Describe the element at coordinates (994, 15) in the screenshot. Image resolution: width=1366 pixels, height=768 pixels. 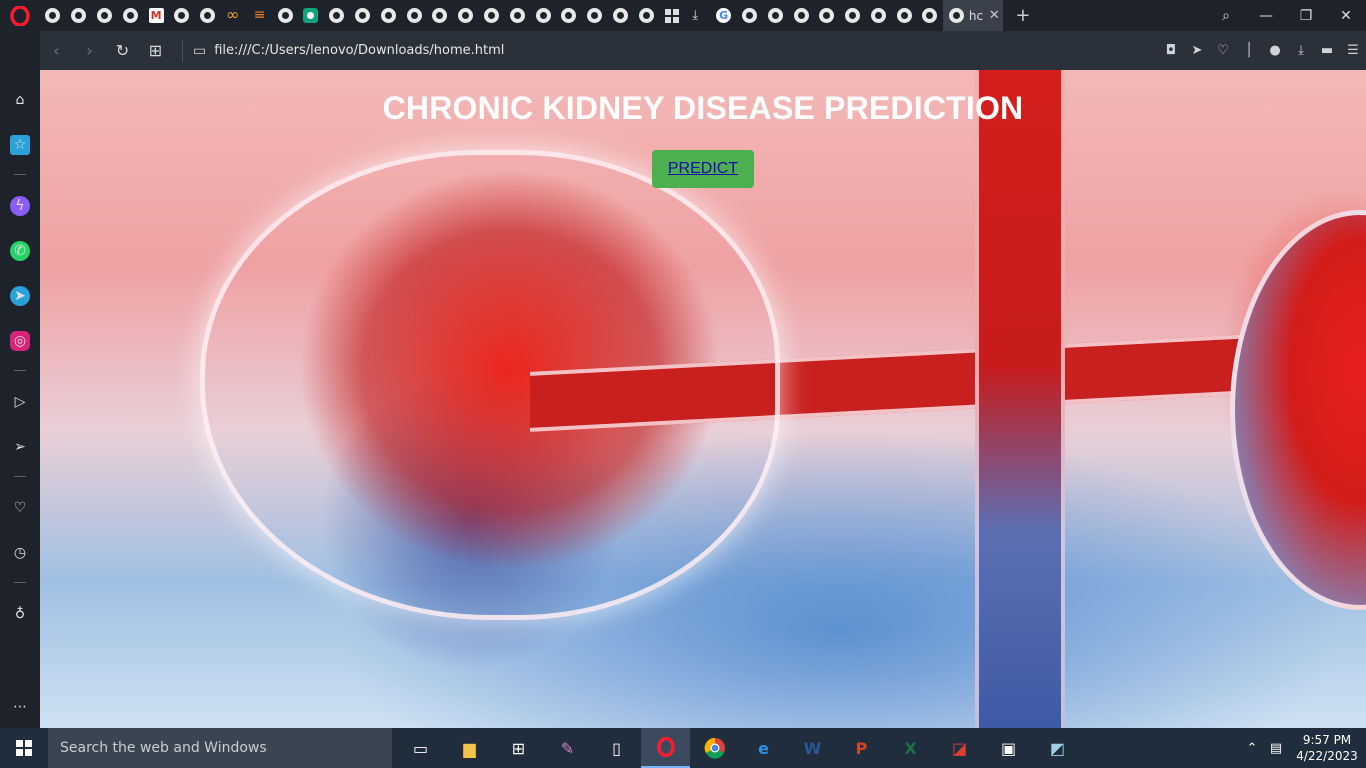
I see `close-tab-icon: ✕` at that location.